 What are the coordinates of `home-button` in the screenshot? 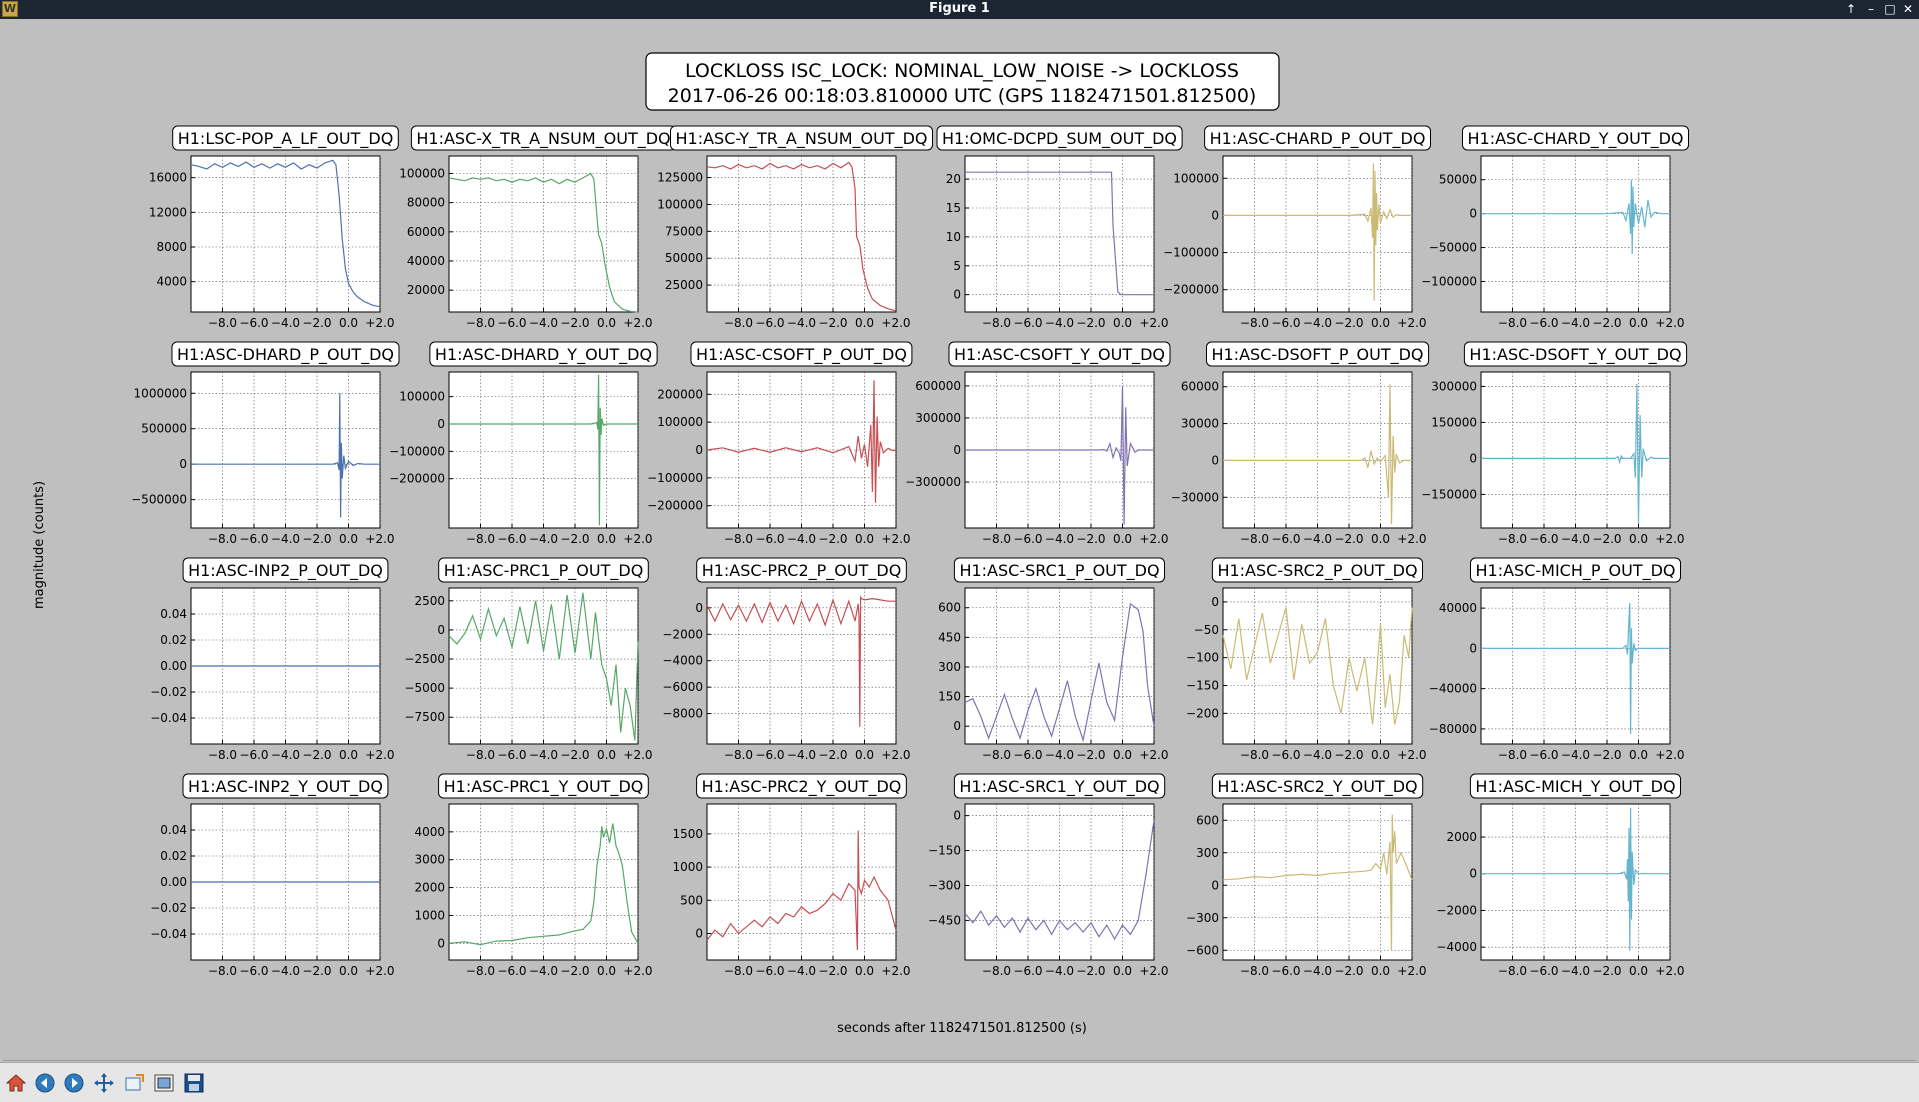 It's located at (16, 1083).